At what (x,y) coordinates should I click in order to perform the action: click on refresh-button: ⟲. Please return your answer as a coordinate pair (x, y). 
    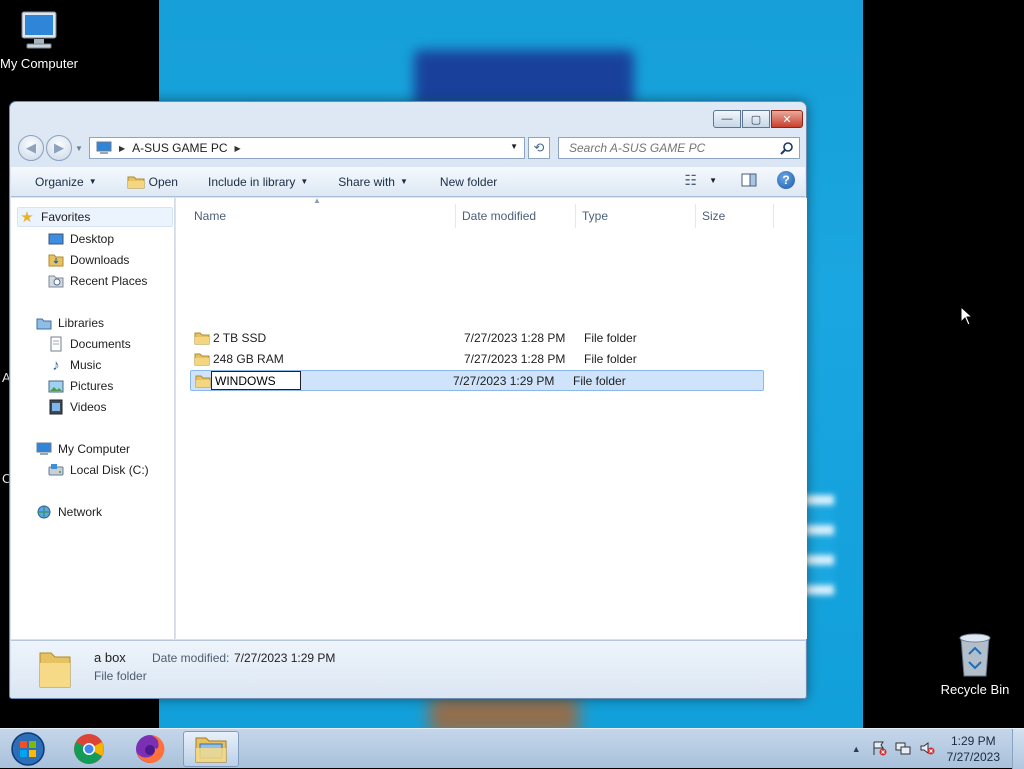
    Looking at the image, I should click on (539, 148).